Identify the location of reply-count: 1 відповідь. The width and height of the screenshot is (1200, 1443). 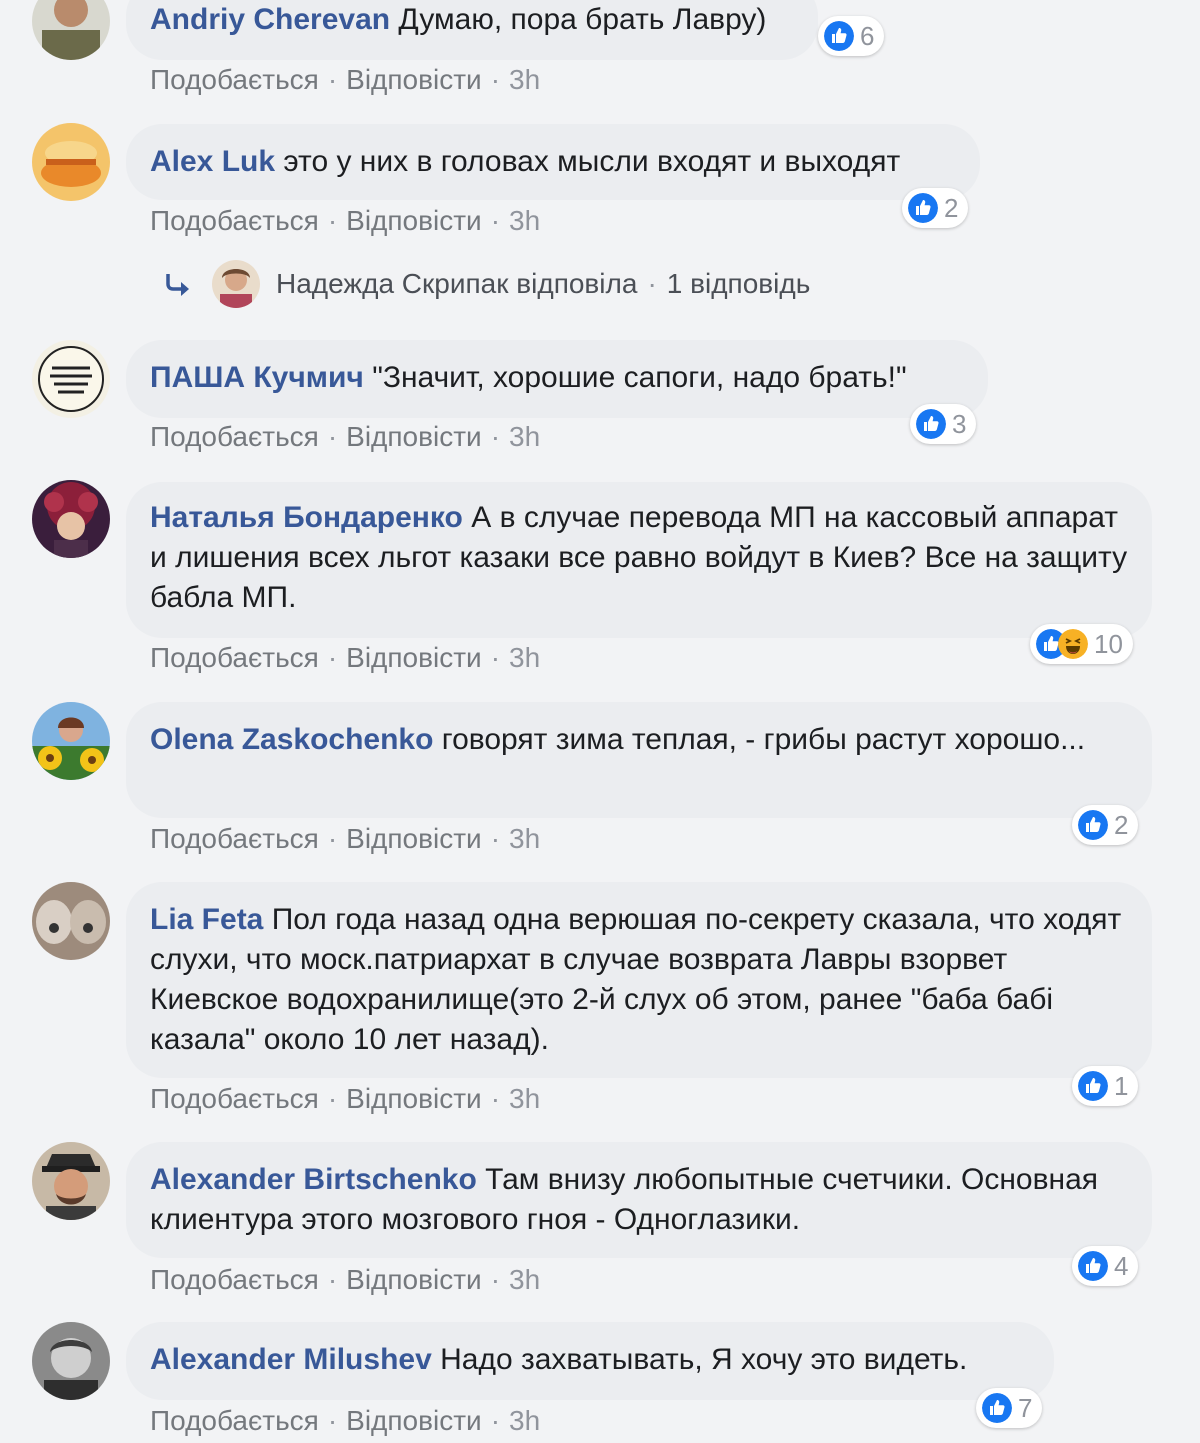
(739, 284).